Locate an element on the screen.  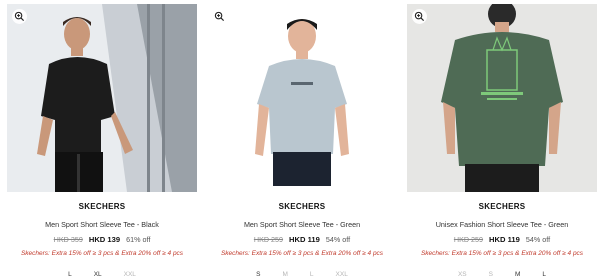
discount-label: 61% off is located at coordinates (138, 239).